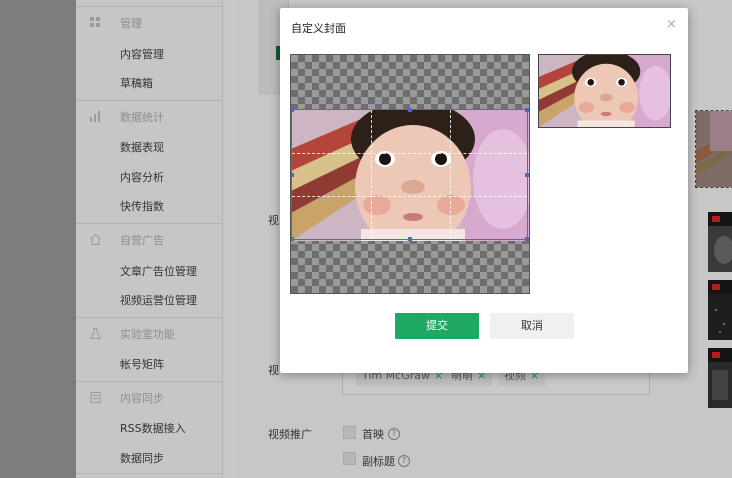 Image resolution: width=732 pixels, height=478 pixels. I want to click on sidebar-item-rss-import: RSS数据接入, so click(153, 428).